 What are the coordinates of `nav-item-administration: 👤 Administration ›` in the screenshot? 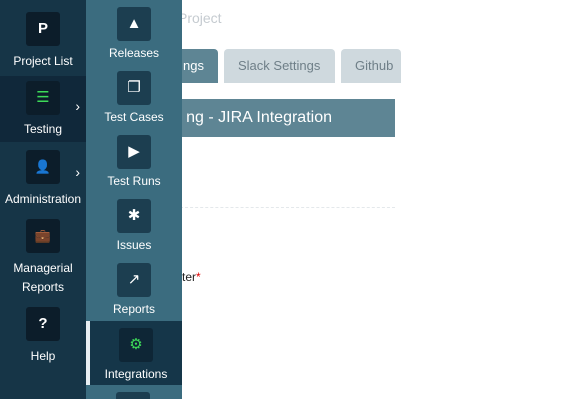 It's located at (43, 180).